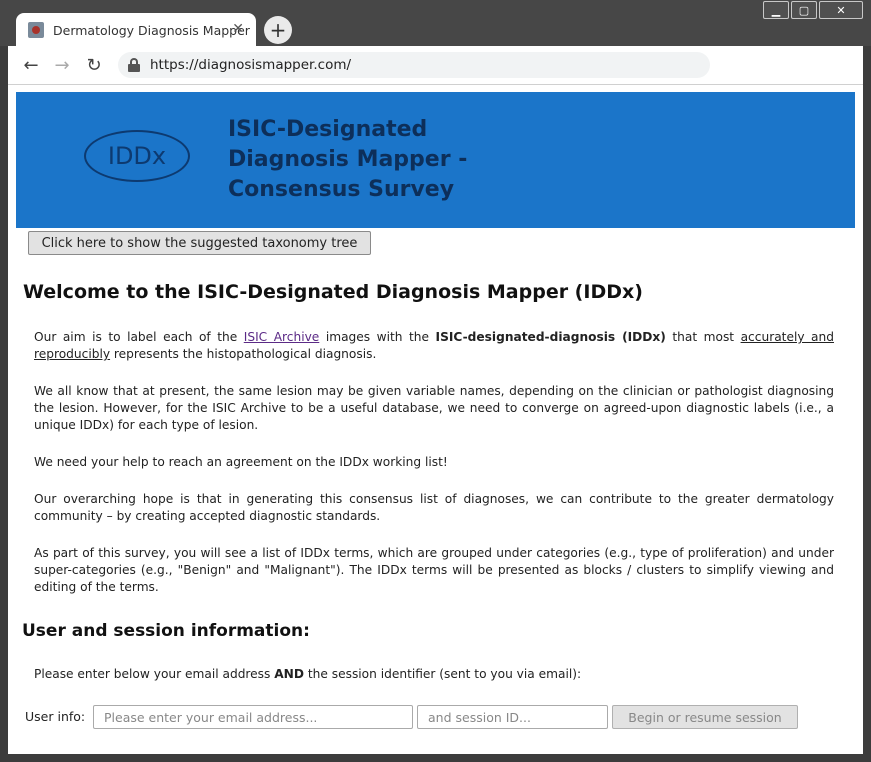 This screenshot has width=871, height=762. Describe the element at coordinates (166, 631) in the screenshot. I see `session-section-title: User and session information:` at that location.